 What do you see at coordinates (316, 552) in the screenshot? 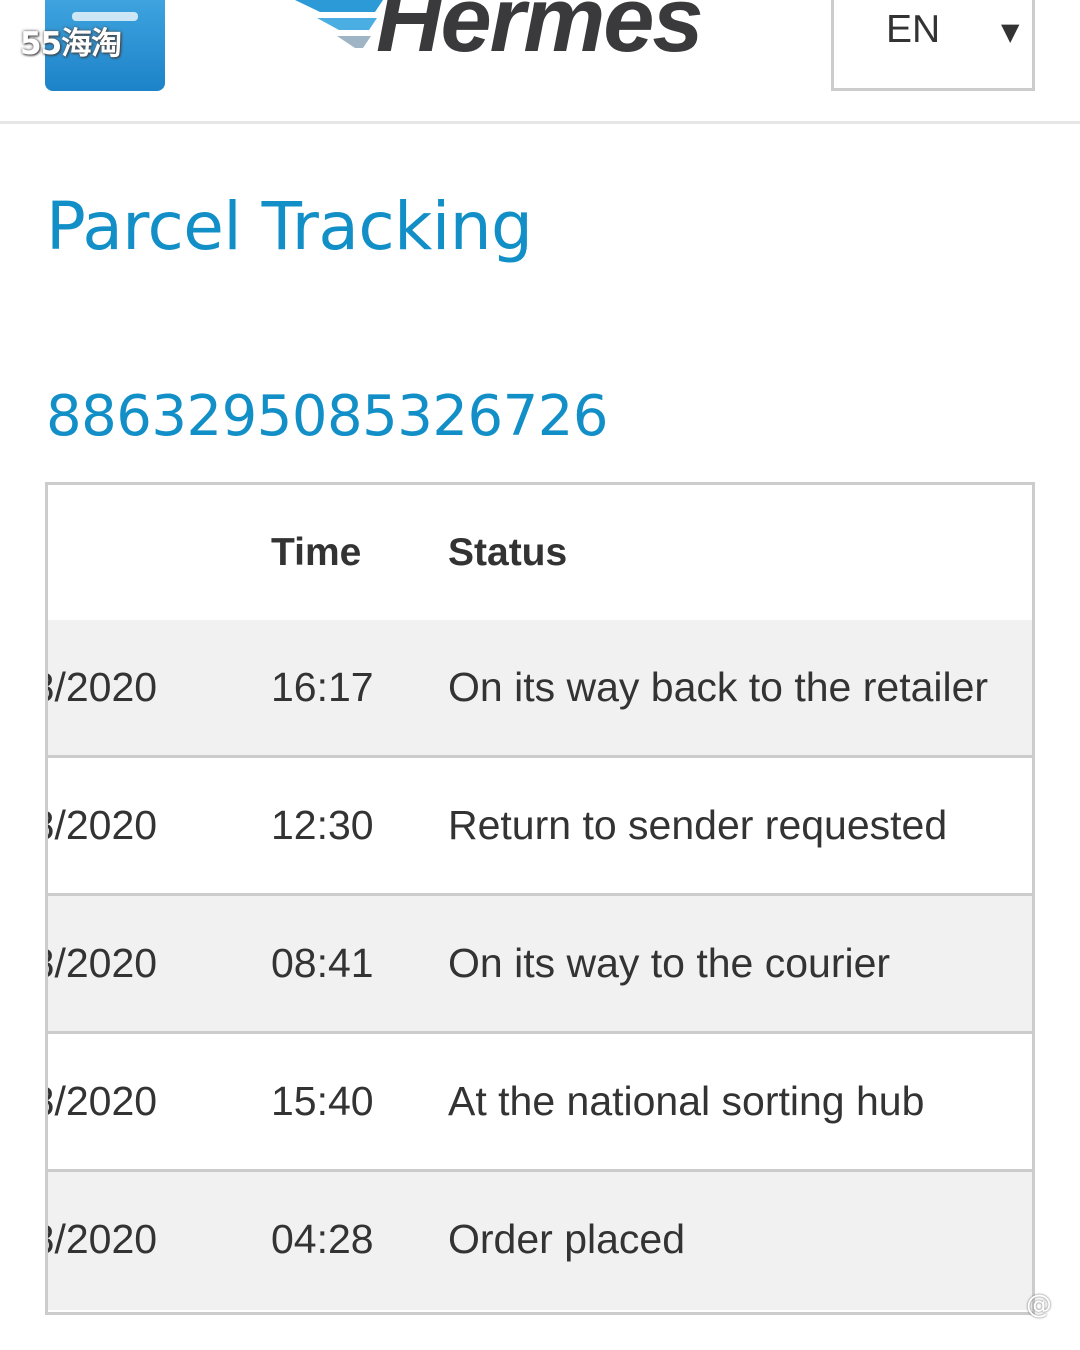
I see `column-header-time: Time` at bounding box center [316, 552].